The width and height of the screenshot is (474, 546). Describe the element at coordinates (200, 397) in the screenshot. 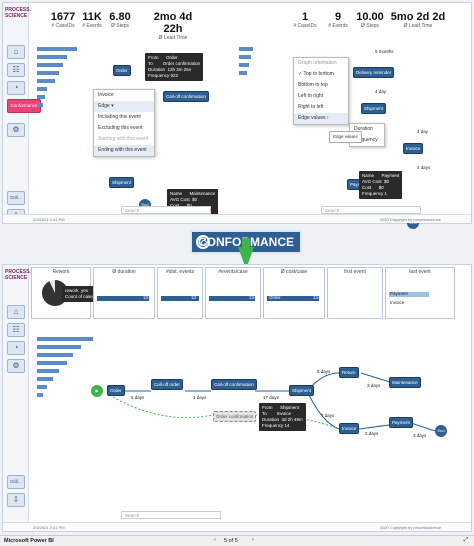

I see `edge-label-2: 1 days` at that location.